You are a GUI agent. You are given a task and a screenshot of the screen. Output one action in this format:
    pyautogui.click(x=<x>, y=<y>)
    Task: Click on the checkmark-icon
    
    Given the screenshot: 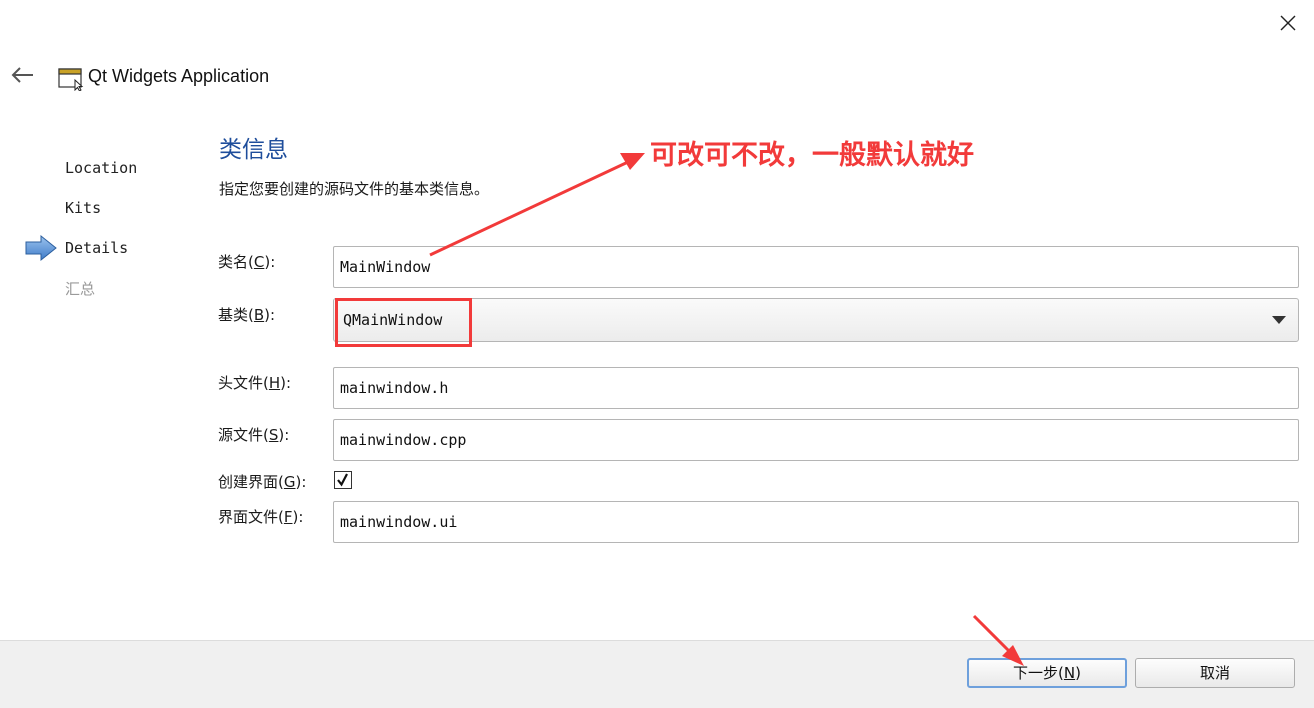 What is the action you would take?
    pyautogui.click(x=342, y=480)
    